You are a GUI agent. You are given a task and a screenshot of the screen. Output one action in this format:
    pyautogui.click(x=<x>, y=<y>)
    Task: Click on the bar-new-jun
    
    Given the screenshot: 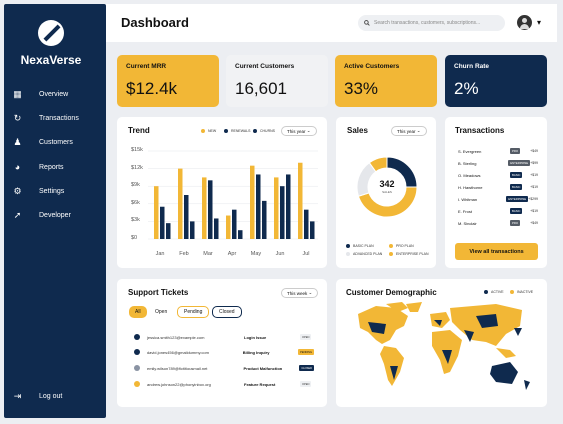 What is the action you would take?
    pyautogui.click(x=276, y=208)
    